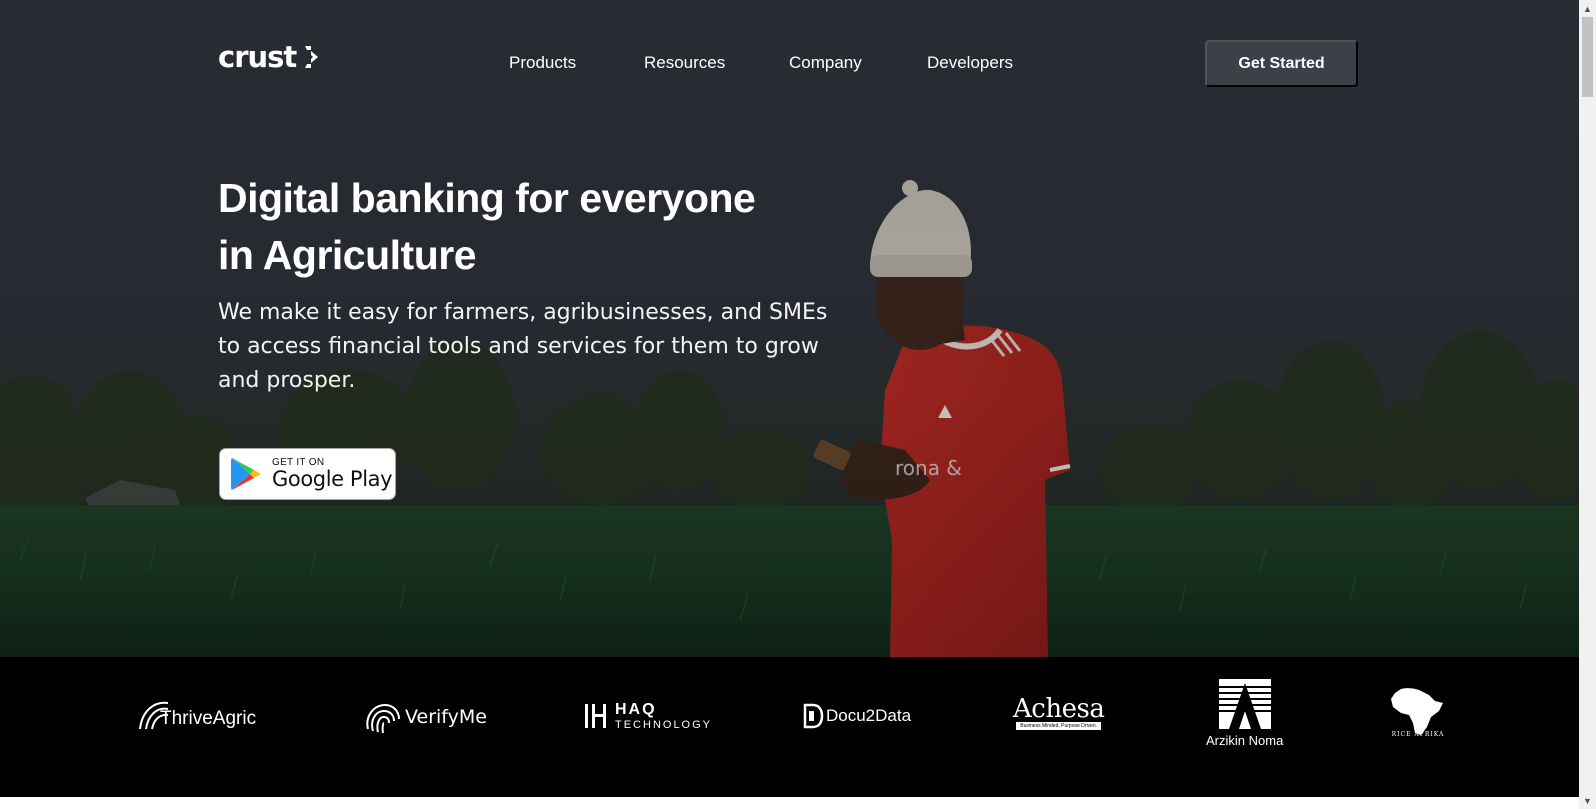 The width and height of the screenshot is (1596, 809). What do you see at coordinates (595, 716) in the screenshot?
I see `haq-mark-icon` at bounding box center [595, 716].